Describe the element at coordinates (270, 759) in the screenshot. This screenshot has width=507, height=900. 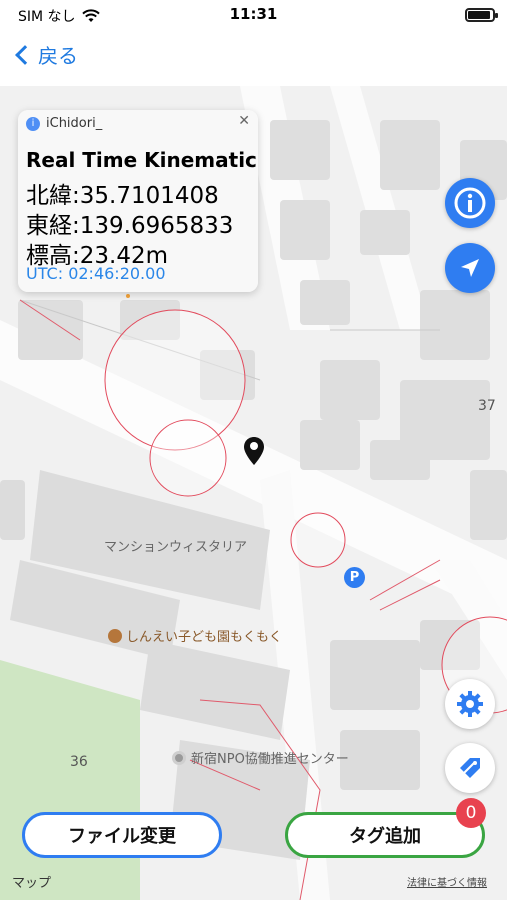
I see `npo-label: 新宿NPO協働推進センター` at that location.